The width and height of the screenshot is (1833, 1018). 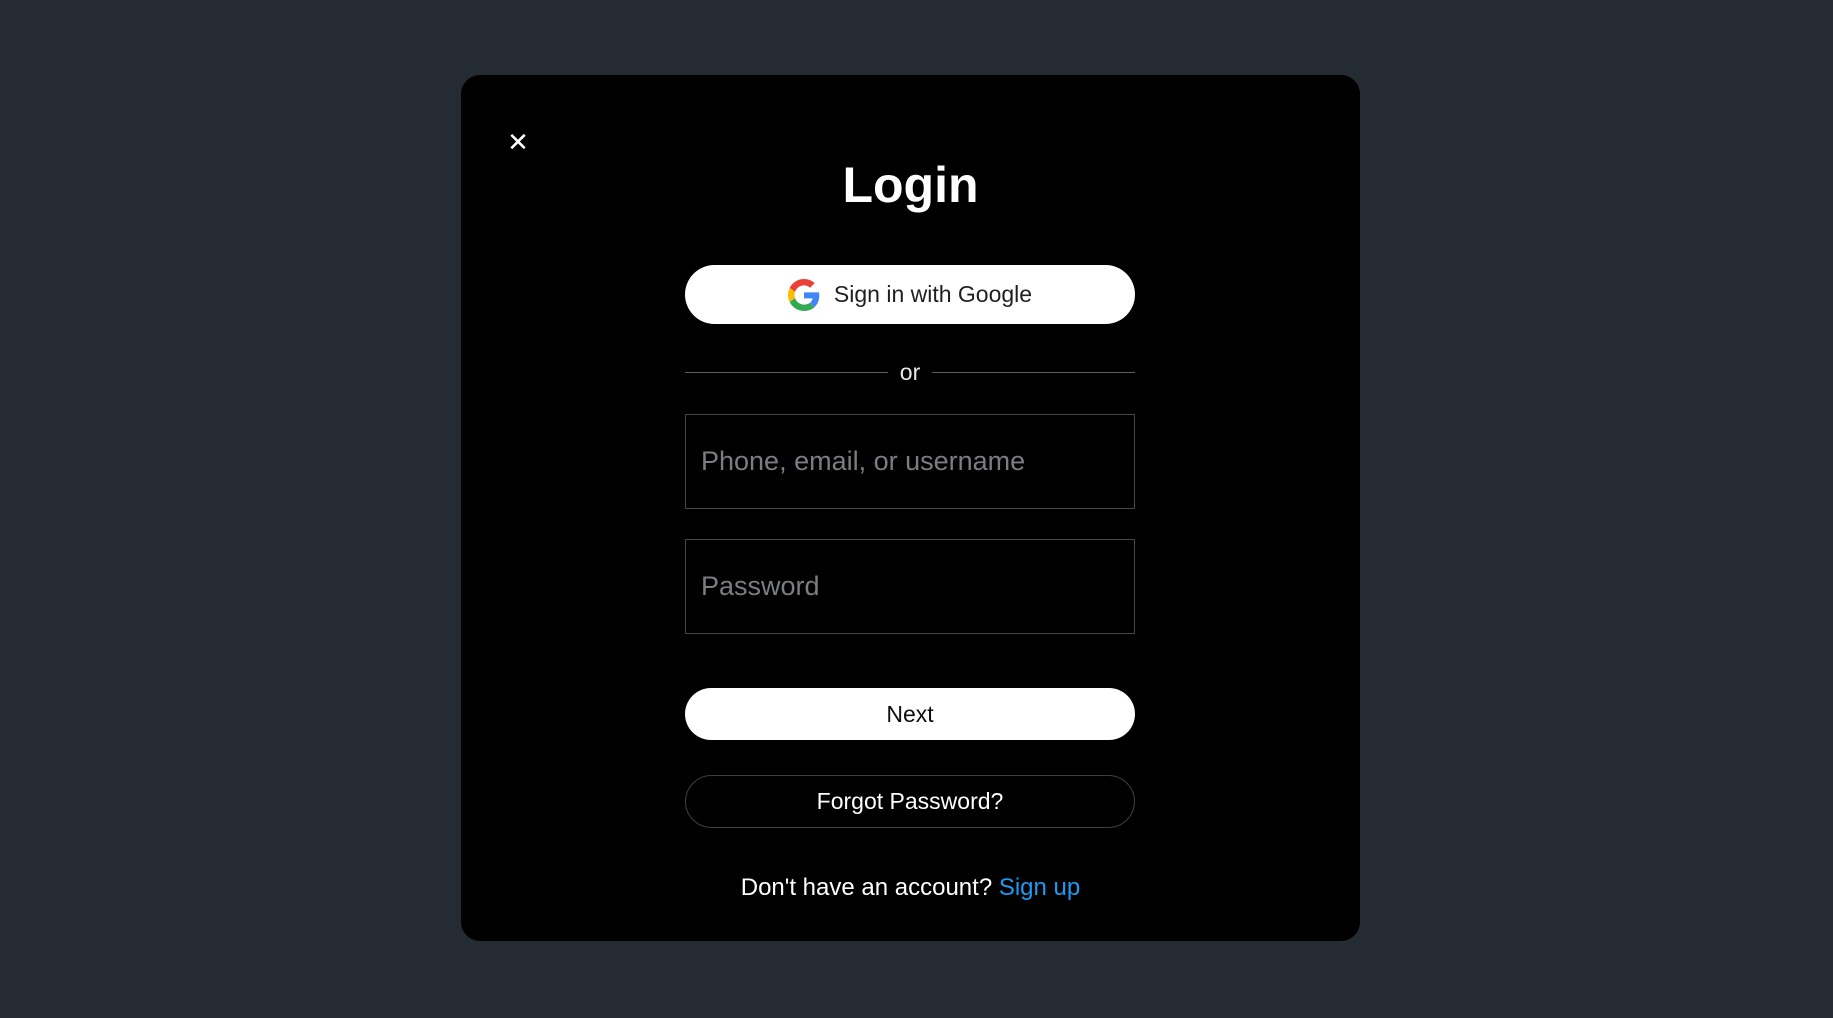 I want to click on forgot-password-button: Forgot Password?, so click(x=910, y=801).